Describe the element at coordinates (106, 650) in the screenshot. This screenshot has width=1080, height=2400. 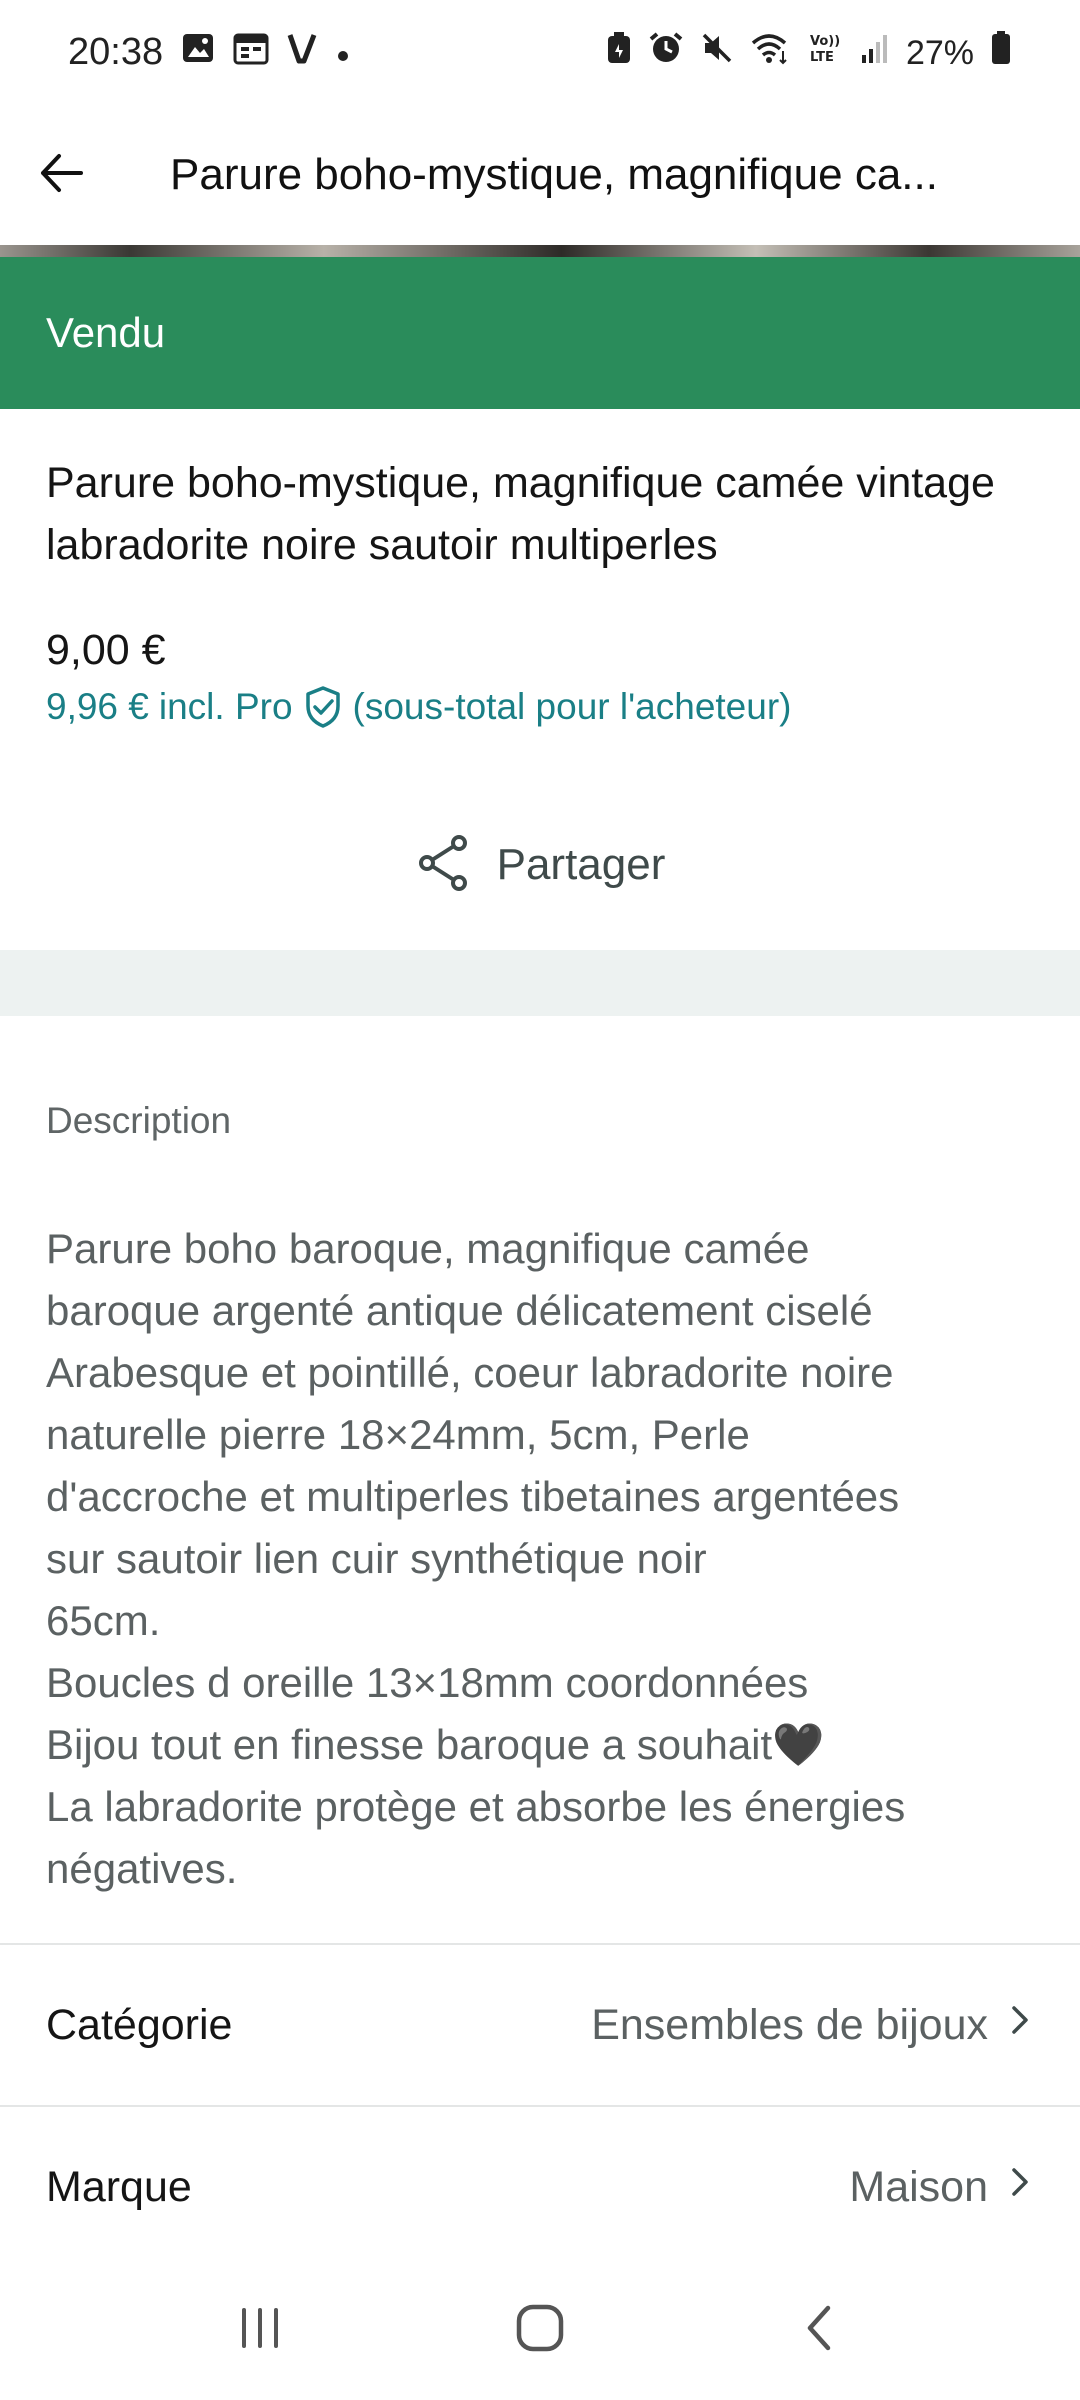
I see `item-price: 9,00 €` at that location.